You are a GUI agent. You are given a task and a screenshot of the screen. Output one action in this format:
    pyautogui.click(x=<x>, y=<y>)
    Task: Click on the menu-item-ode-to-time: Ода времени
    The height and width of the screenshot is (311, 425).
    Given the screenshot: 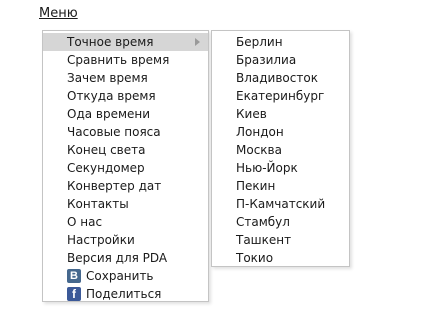 What is the action you would take?
    pyautogui.click(x=125, y=114)
    